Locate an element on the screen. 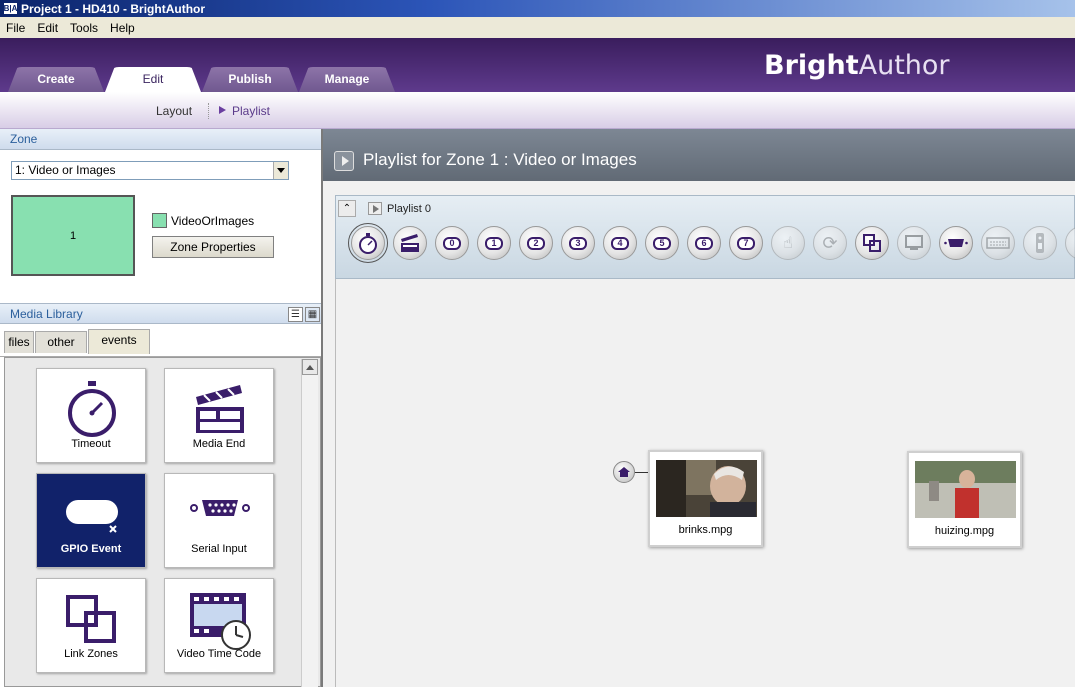  timeout-event-button is located at coordinates (368, 243).